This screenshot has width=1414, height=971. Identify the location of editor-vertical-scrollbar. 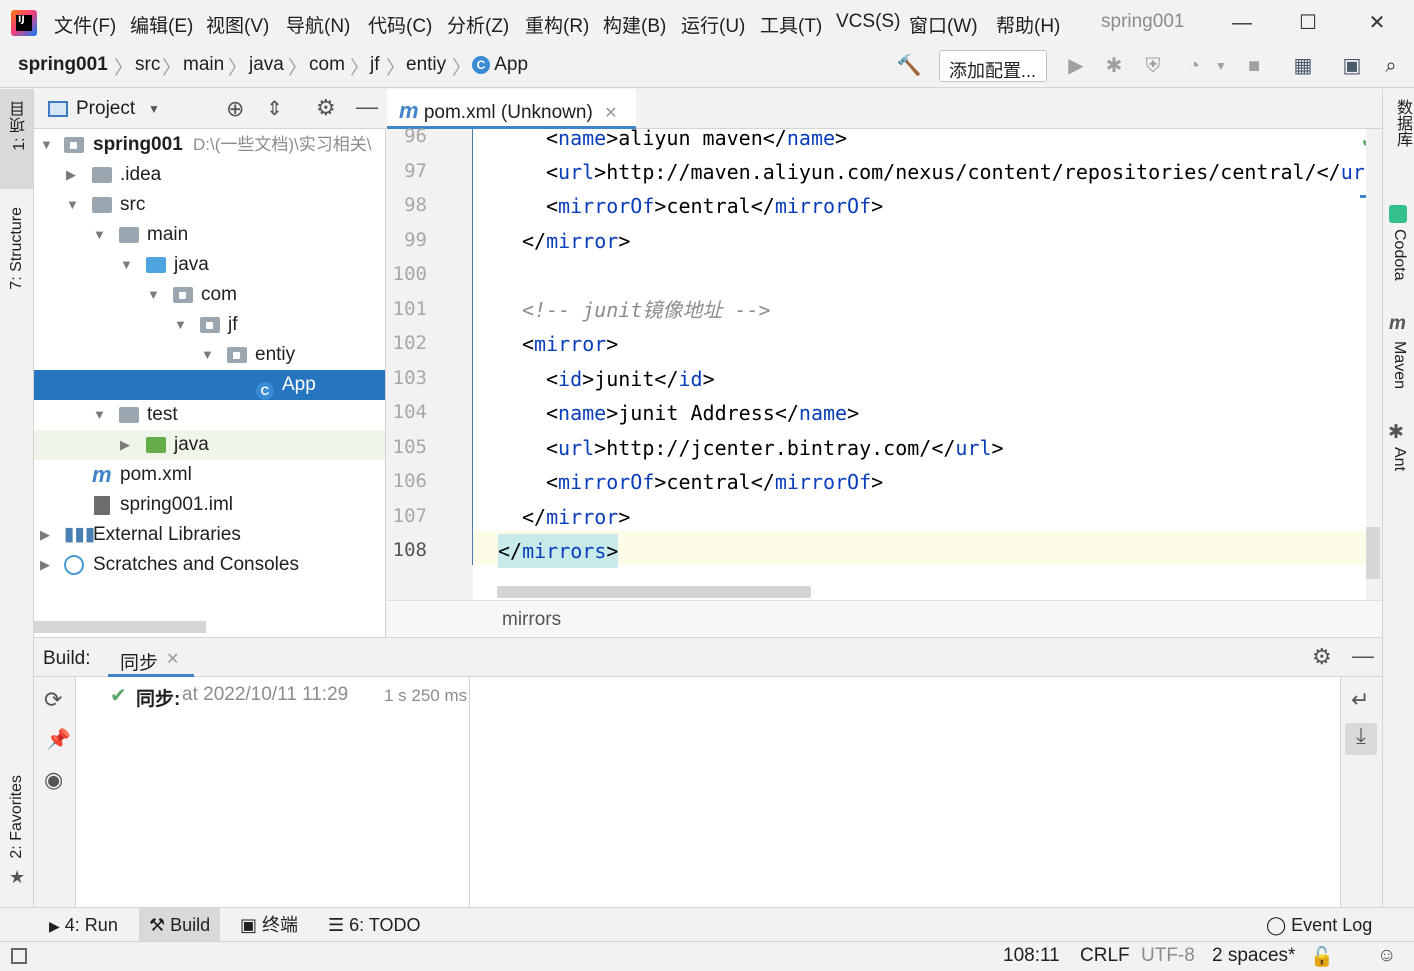
(1373, 553).